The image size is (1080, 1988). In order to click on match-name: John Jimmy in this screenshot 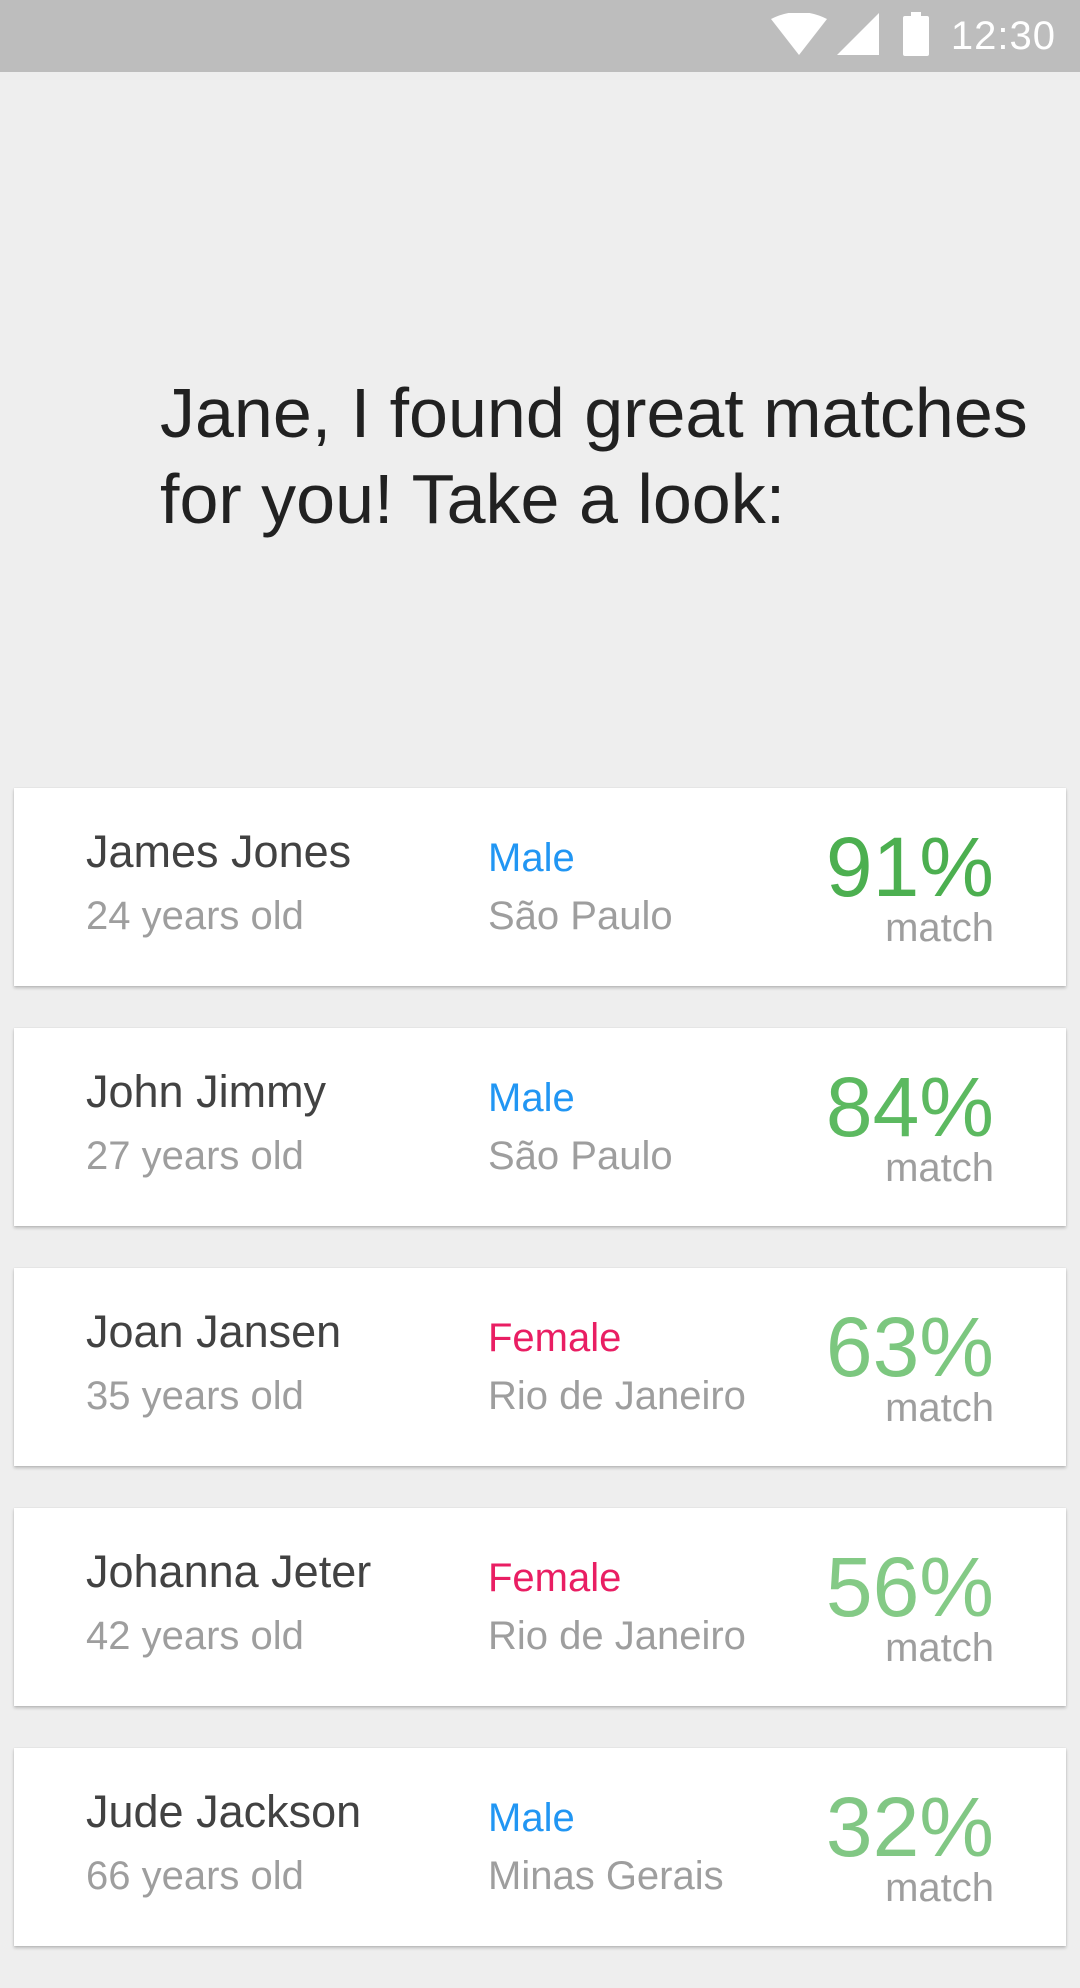, I will do `click(206, 1091)`.